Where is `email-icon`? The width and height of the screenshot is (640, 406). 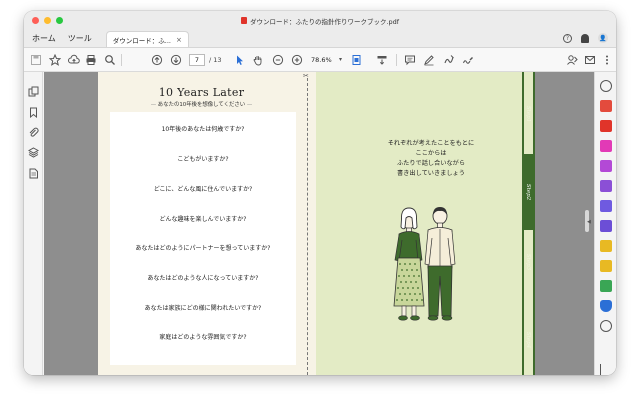 email-icon is located at coordinates (590, 60).